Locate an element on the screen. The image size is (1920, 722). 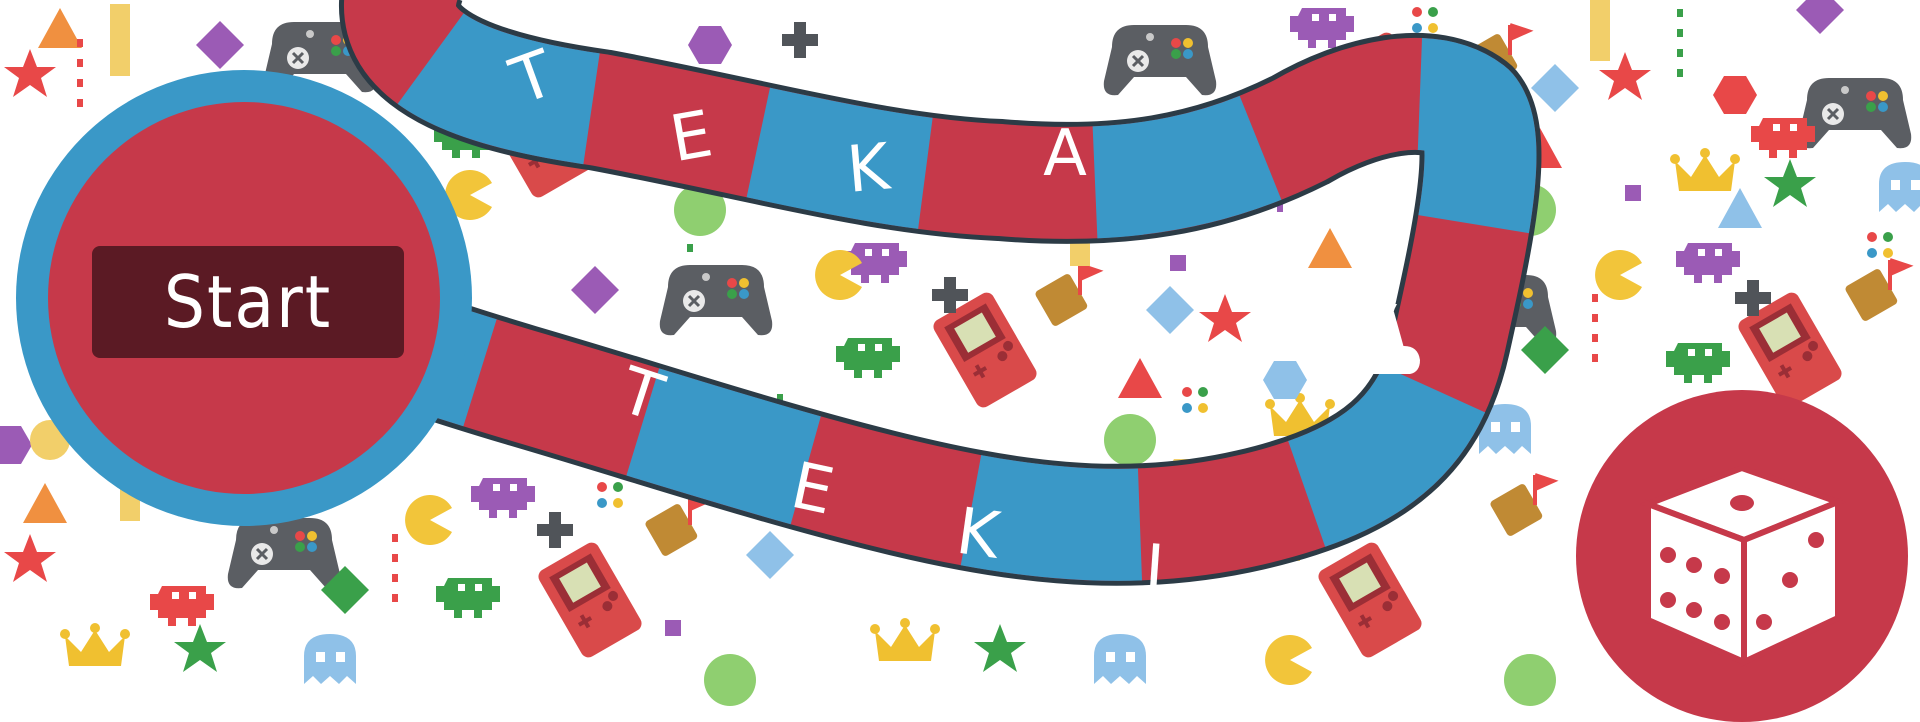
track-letter: K is located at coordinates (869, 169).